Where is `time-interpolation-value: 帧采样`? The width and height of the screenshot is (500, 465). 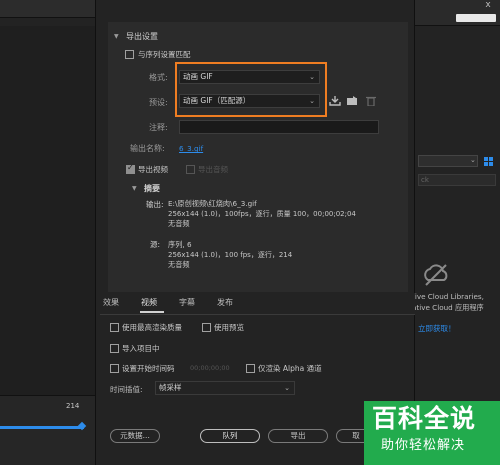
time-interpolation-value: 帧采样 is located at coordinates (170, 387).